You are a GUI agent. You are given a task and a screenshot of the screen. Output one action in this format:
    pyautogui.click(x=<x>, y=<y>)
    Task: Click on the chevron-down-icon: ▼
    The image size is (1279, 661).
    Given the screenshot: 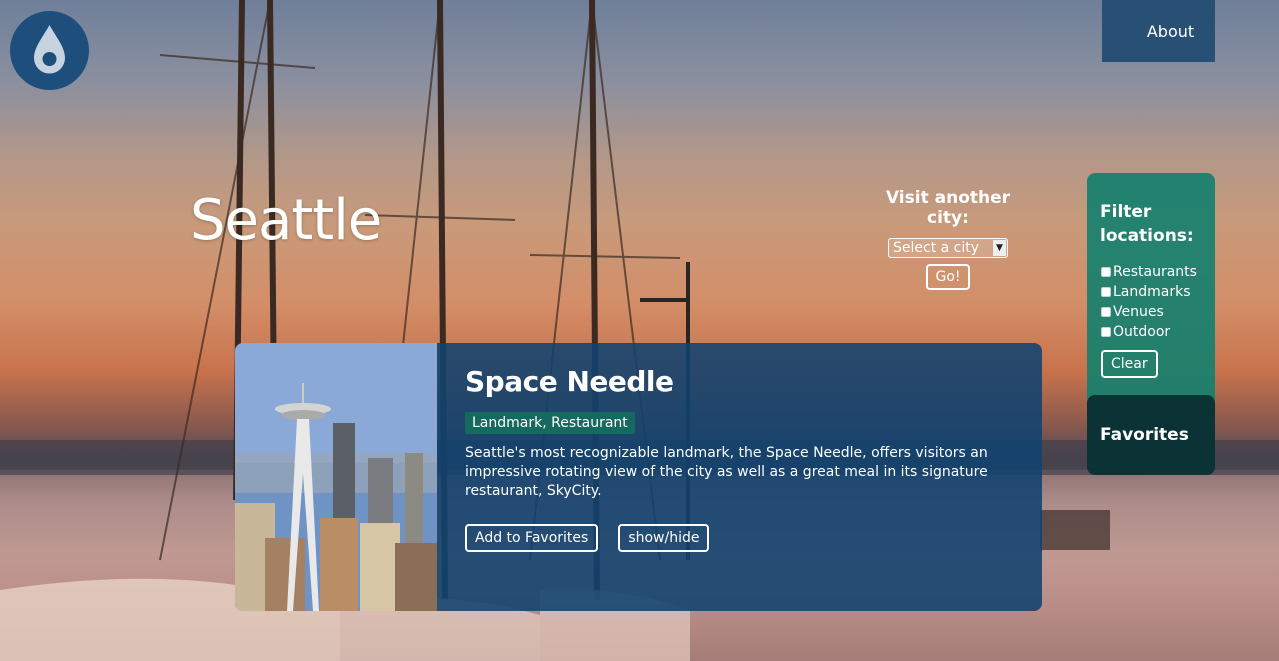 What is the action you would take?
    pyautogui.click(x=999, y=248)
    